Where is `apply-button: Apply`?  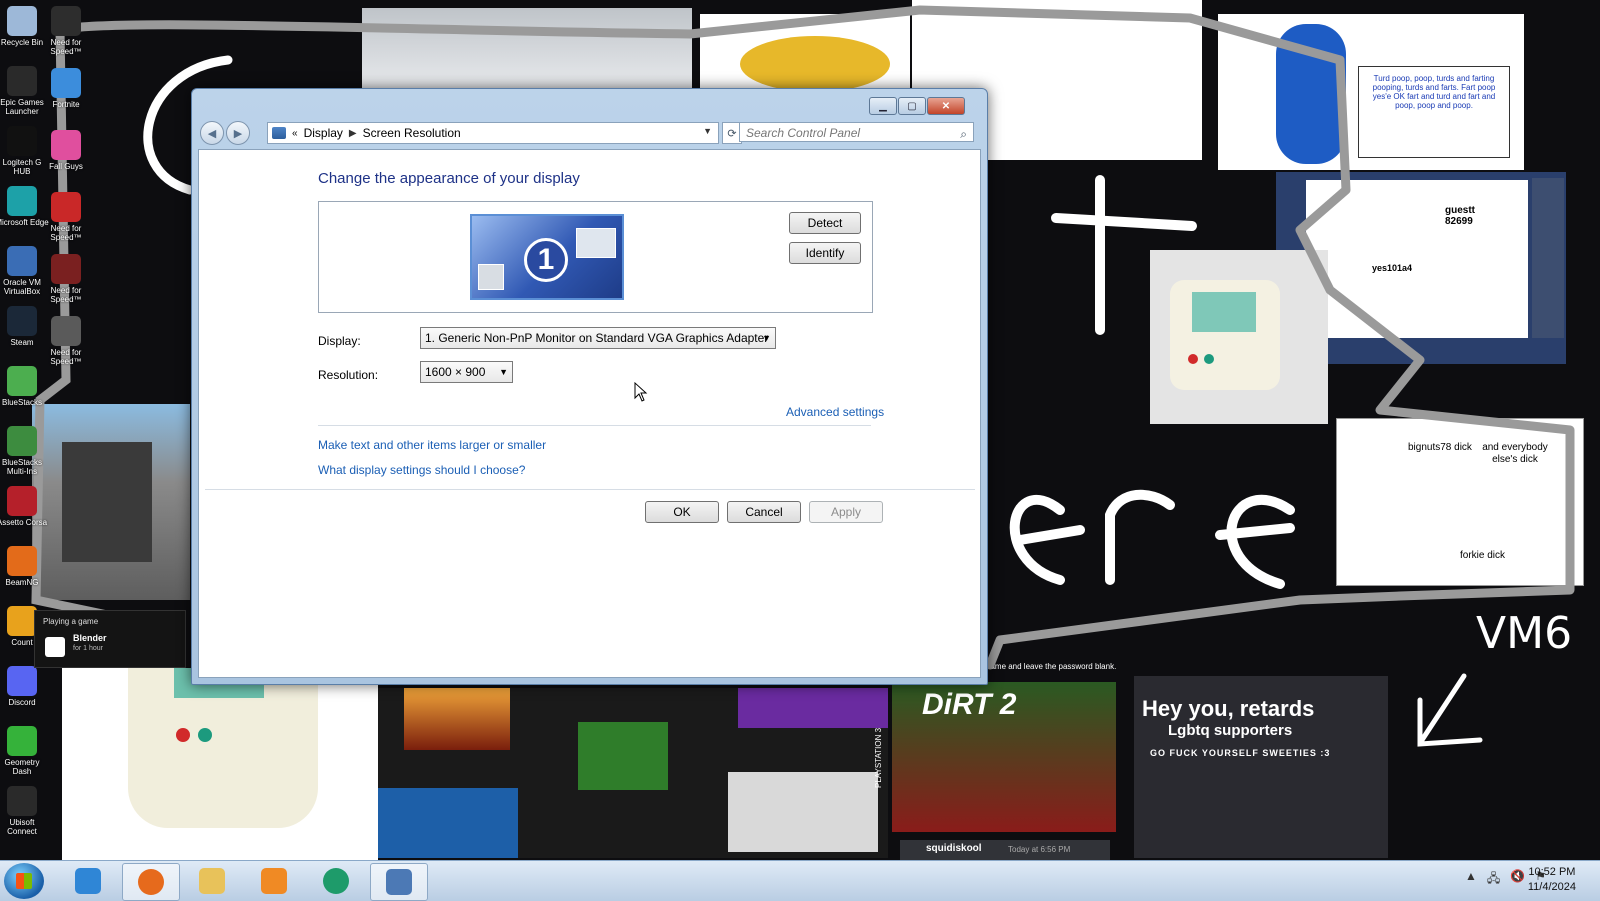 apply-button: Apply is located at coordinates (846, 512).